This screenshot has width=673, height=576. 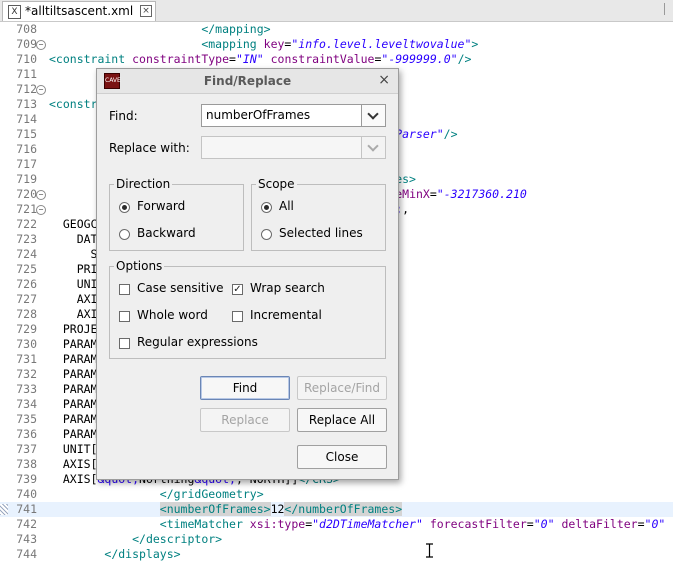 I want to click on editor-line: 740 </gridGeometry>, so click(x=336, y=494).